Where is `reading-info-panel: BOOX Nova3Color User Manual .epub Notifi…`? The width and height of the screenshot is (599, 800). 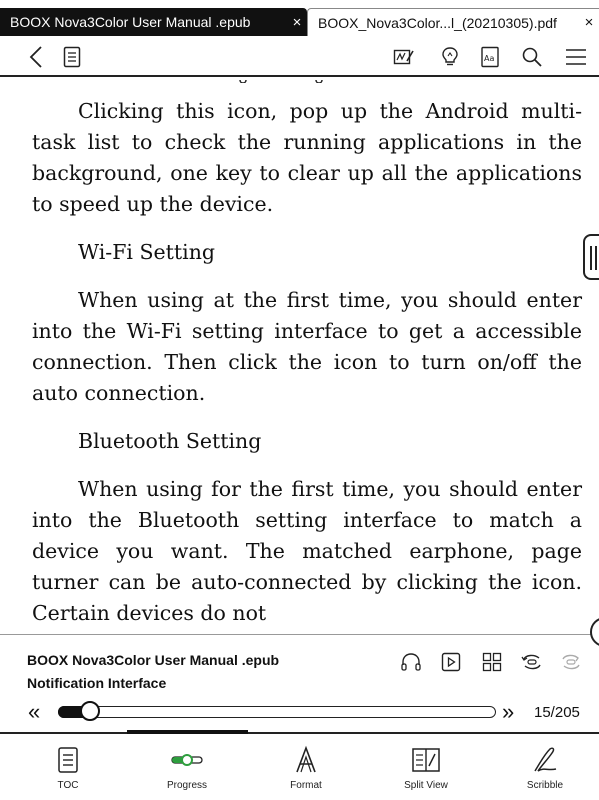 reading-info-panel: BOOX Nova3Color User Manual .epub Notifi… is located at coordinates (299, 683).